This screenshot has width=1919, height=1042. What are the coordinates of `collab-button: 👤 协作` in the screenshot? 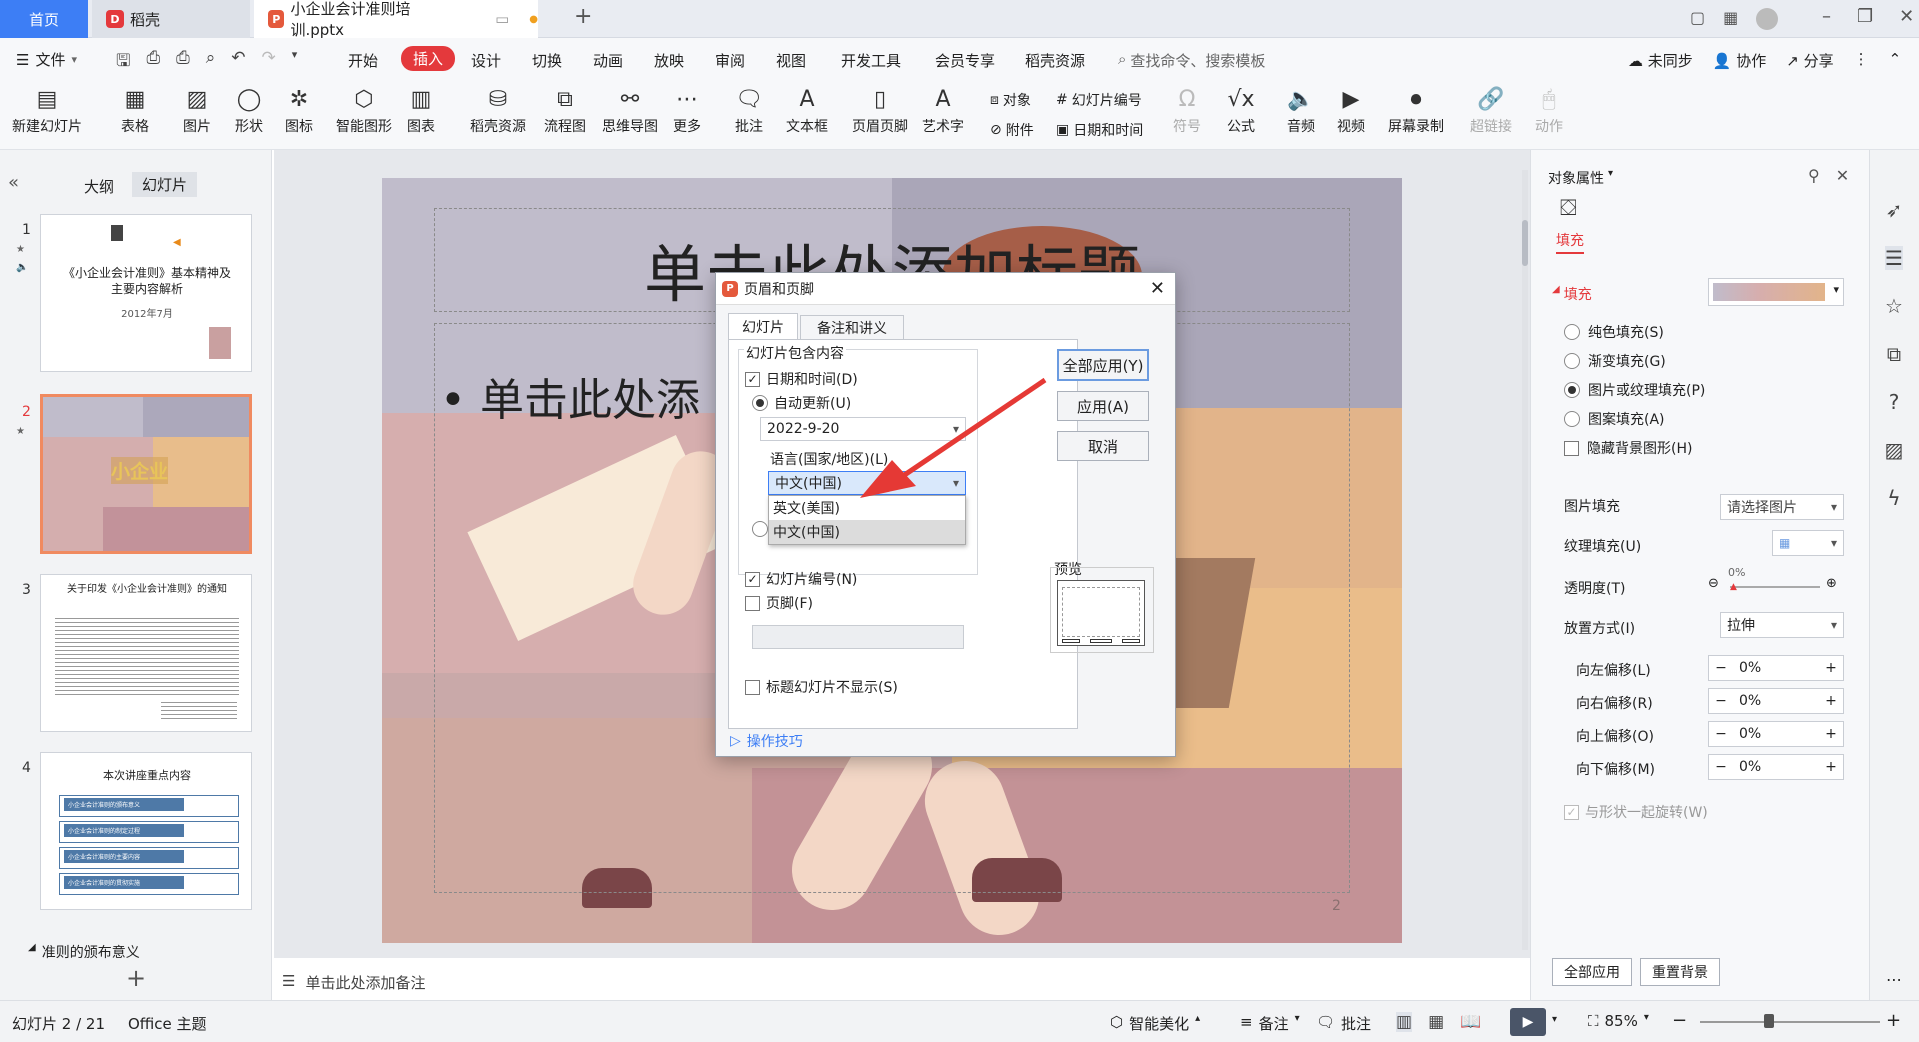 It's located at (1739, 60).